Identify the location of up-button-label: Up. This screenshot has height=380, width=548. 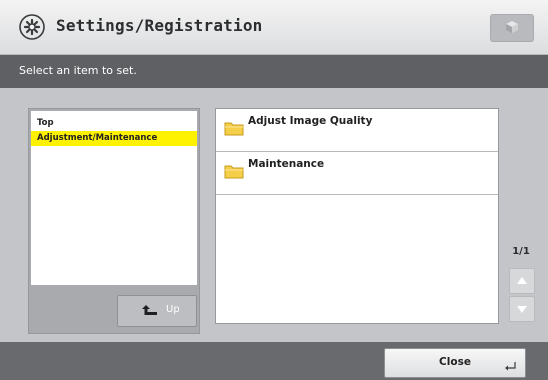
(173, 309).